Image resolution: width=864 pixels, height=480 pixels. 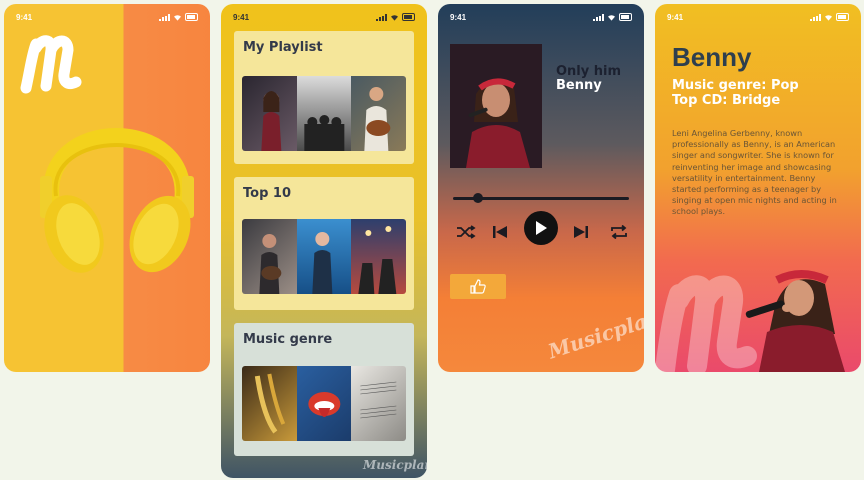 I want to click on thumbnail-rock-lips, so click(x=324, y=403).